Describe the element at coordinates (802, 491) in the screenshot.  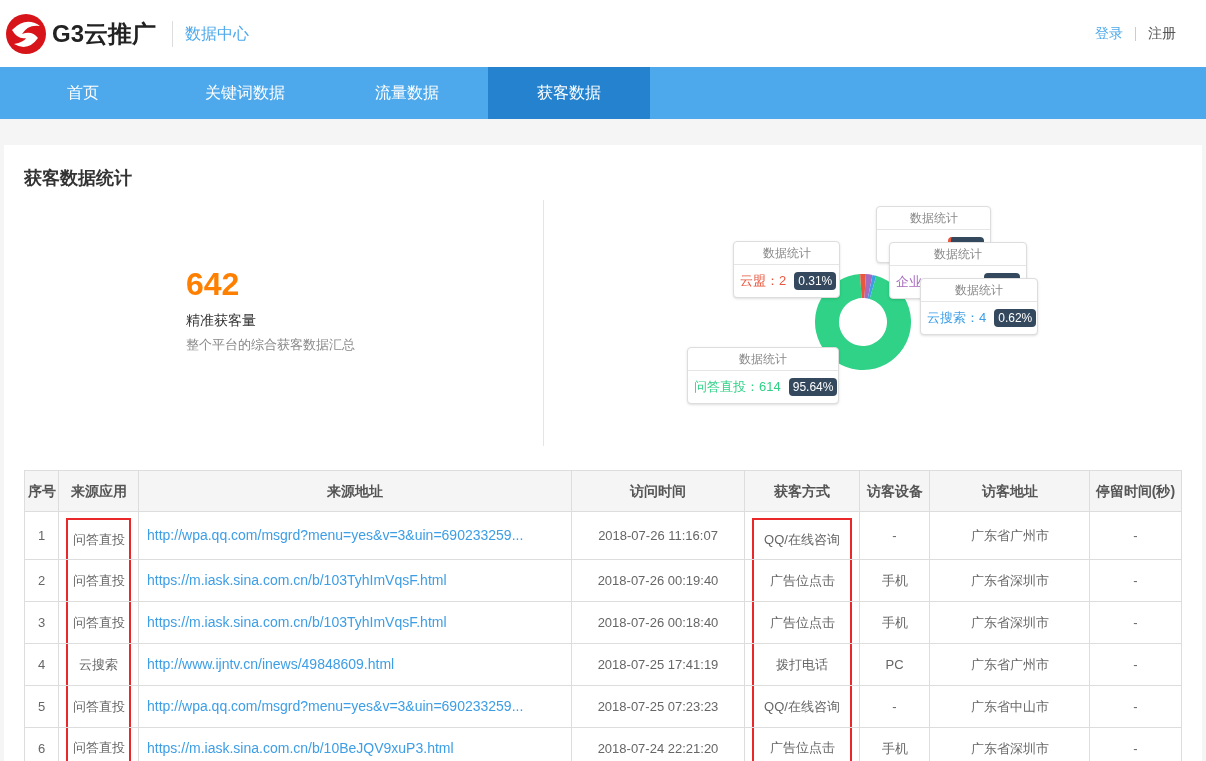
I see `column-header: 获客方式` at that location.